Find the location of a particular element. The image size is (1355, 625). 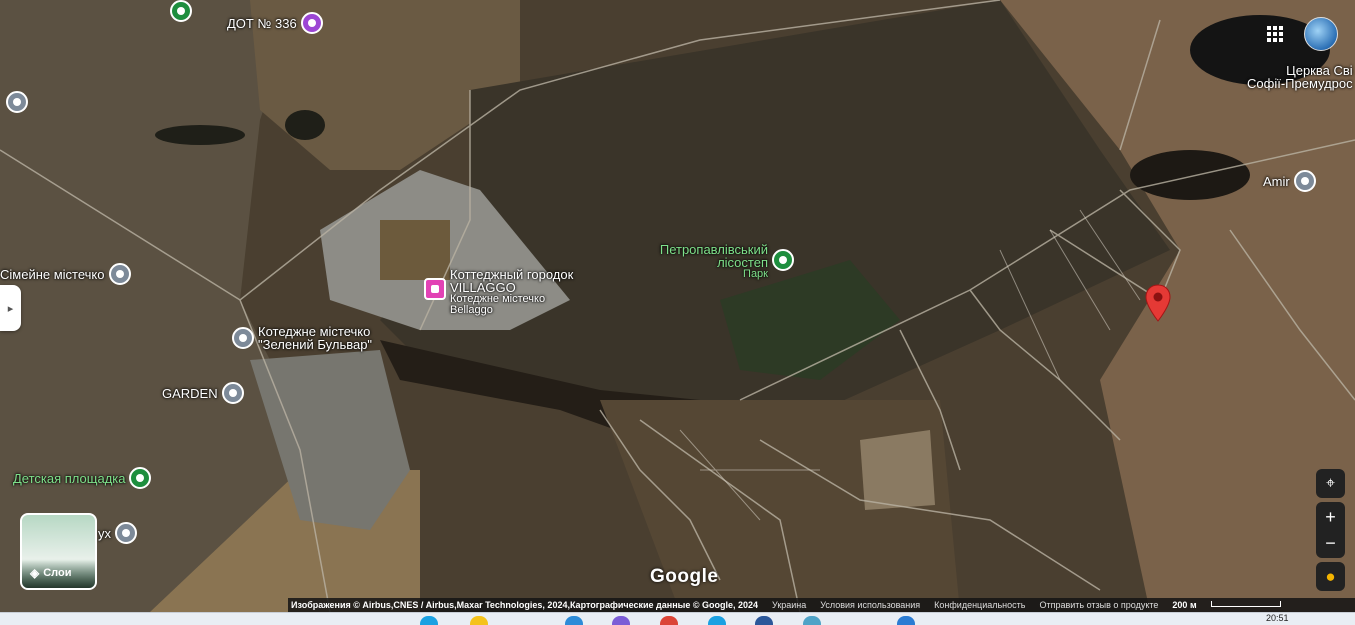

apps-grid-button is located at coordinates (1275, 34).